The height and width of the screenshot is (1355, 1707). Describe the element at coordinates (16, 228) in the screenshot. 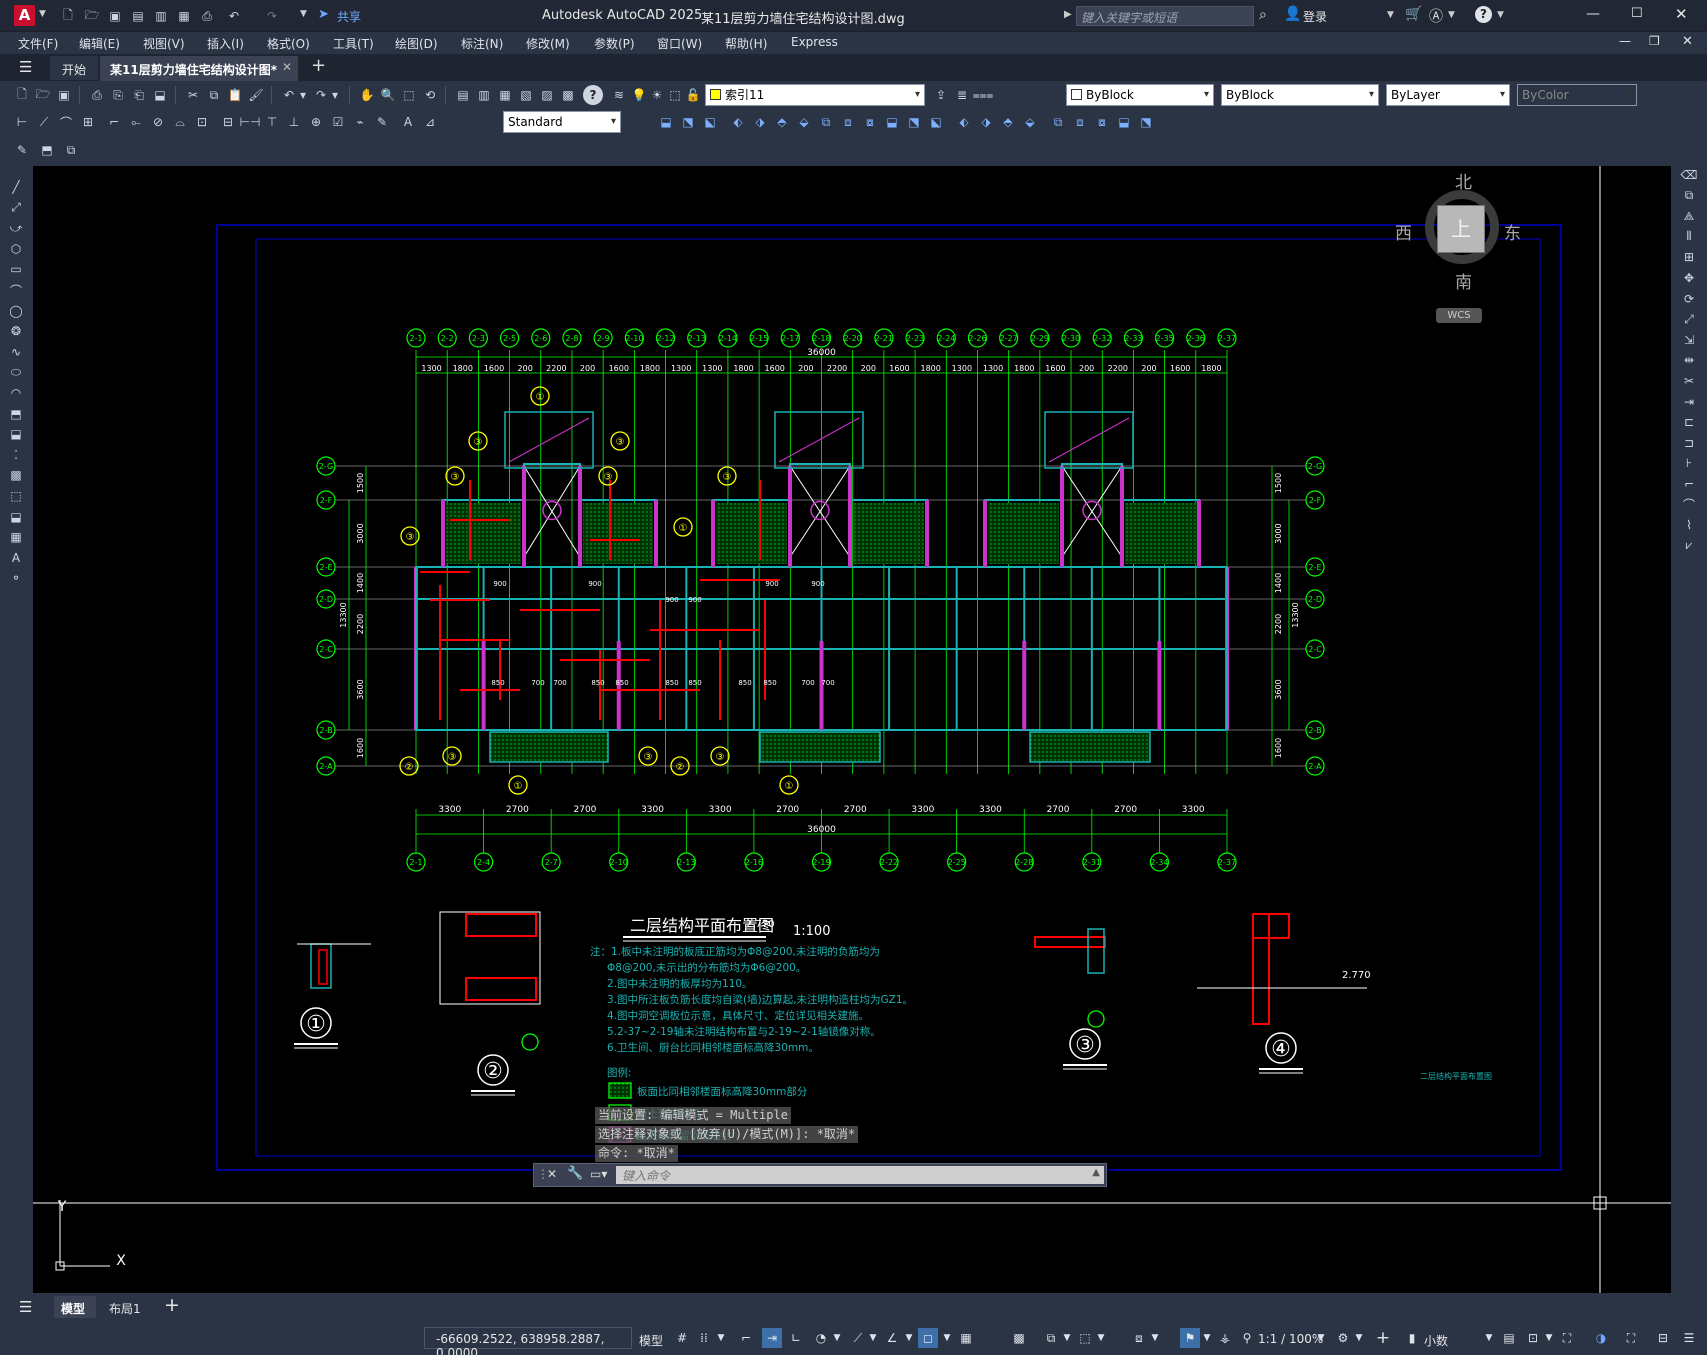

I see `polyline-icon: ⤻` at that location.